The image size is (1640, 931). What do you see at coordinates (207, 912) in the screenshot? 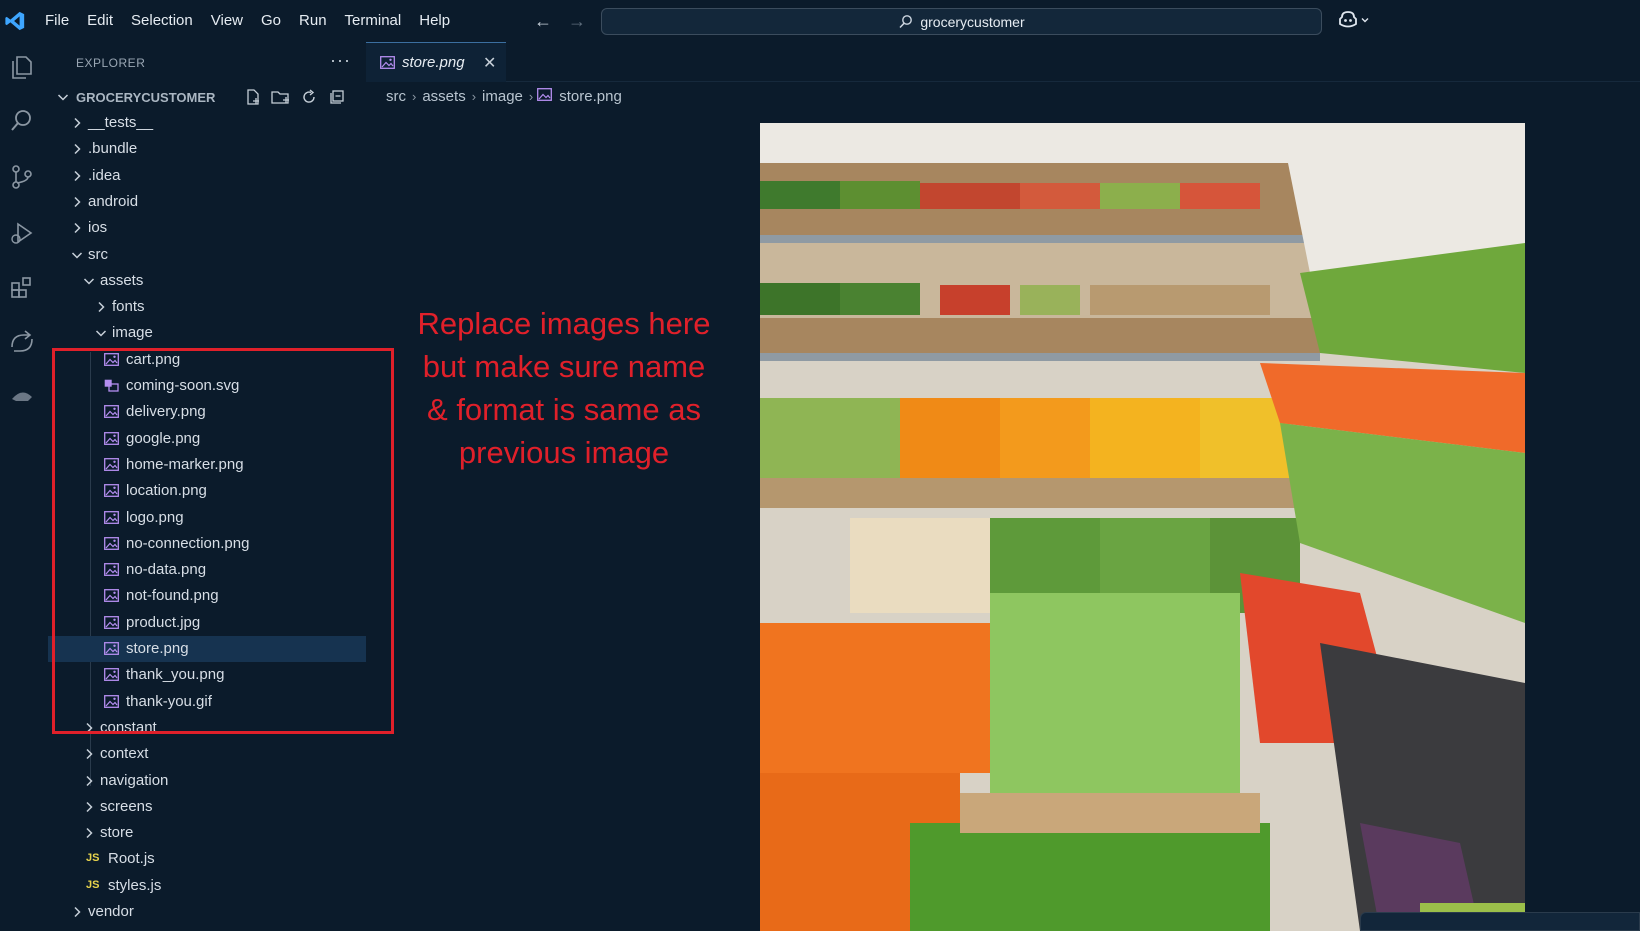
I see `folder-vendor: vendor` at bounding box center [207, 912].